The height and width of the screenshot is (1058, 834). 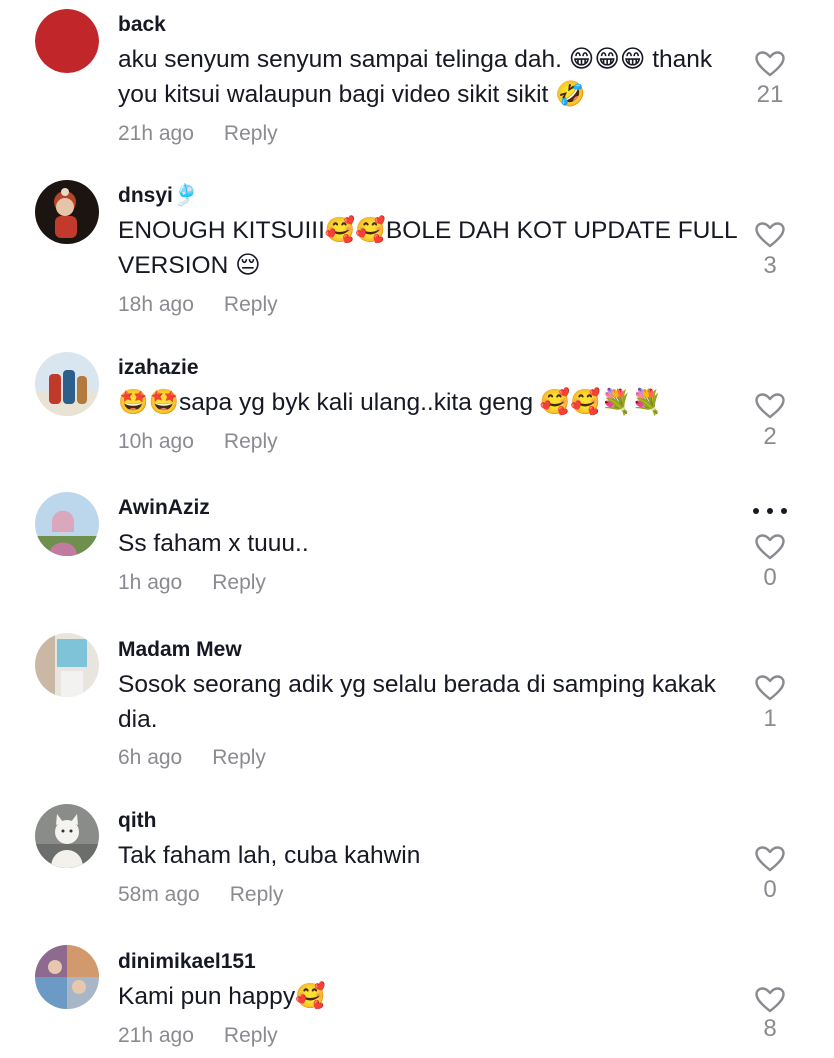 What do you see at coordinates (770, 265) in the screenshot?
I see `like-count: 3` at bounding box center [770, 265].